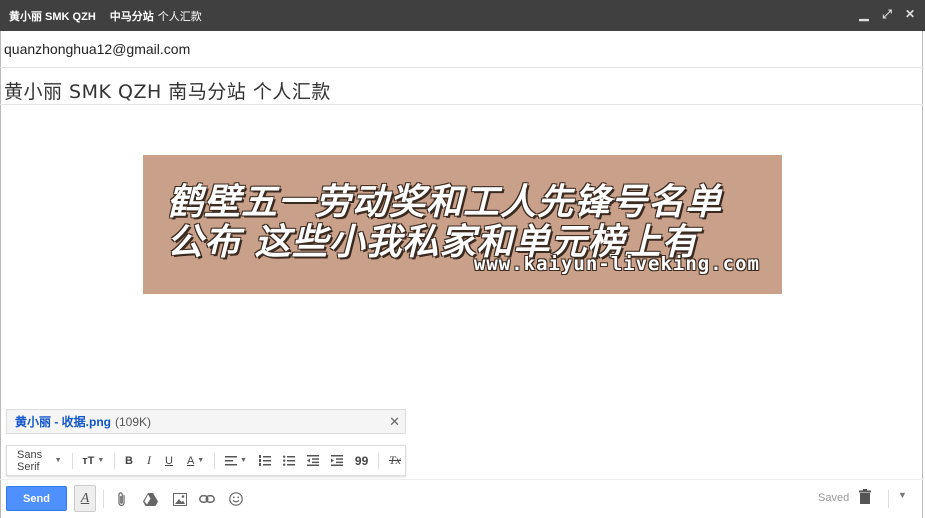  I want to click on paperclip-icon, so click(121, 498).